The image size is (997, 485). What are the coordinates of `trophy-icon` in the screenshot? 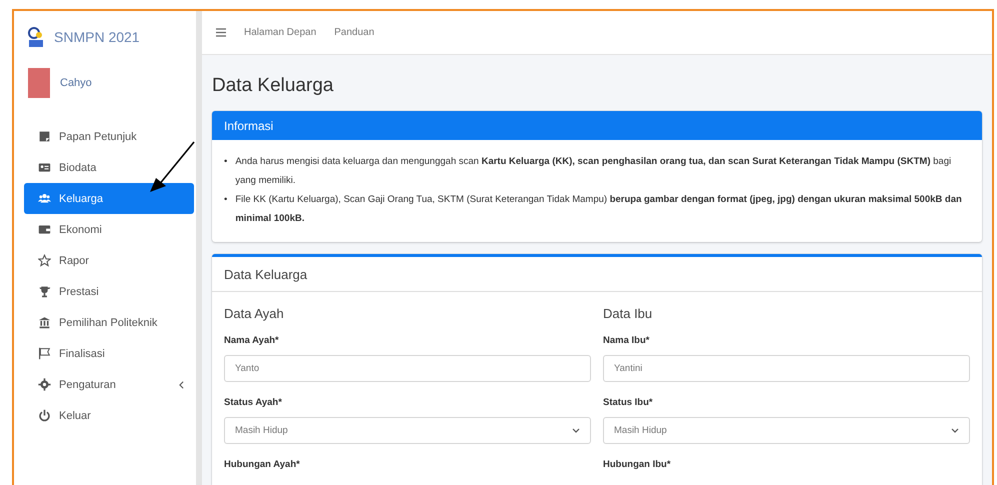 It's located at (44, 291).